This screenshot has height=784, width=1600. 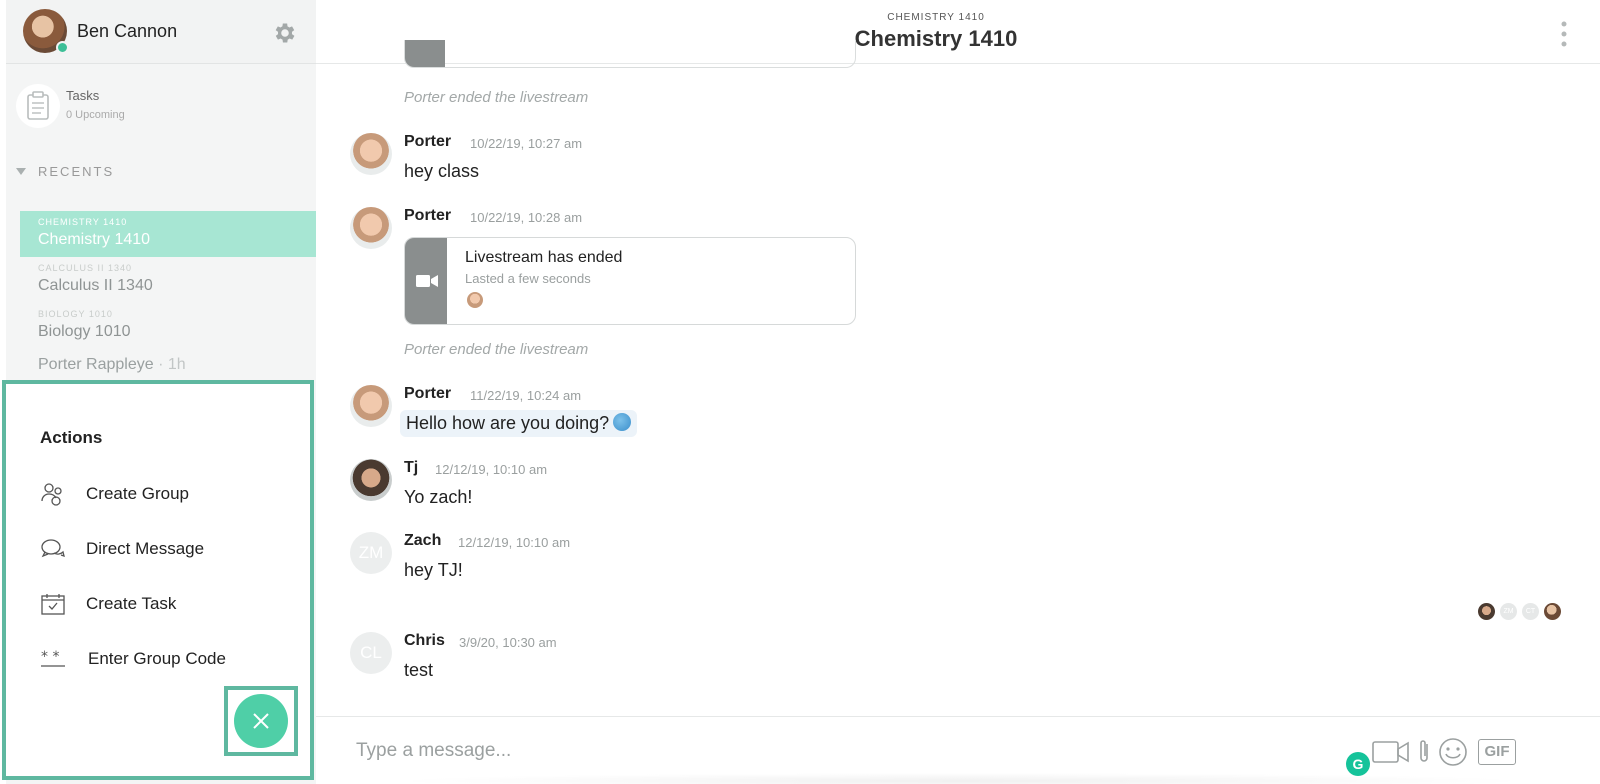 What do you see at coordinates (172, 364) in the screenshot?
I see `dm-time: · 1h` at bounding box center [172, 364].